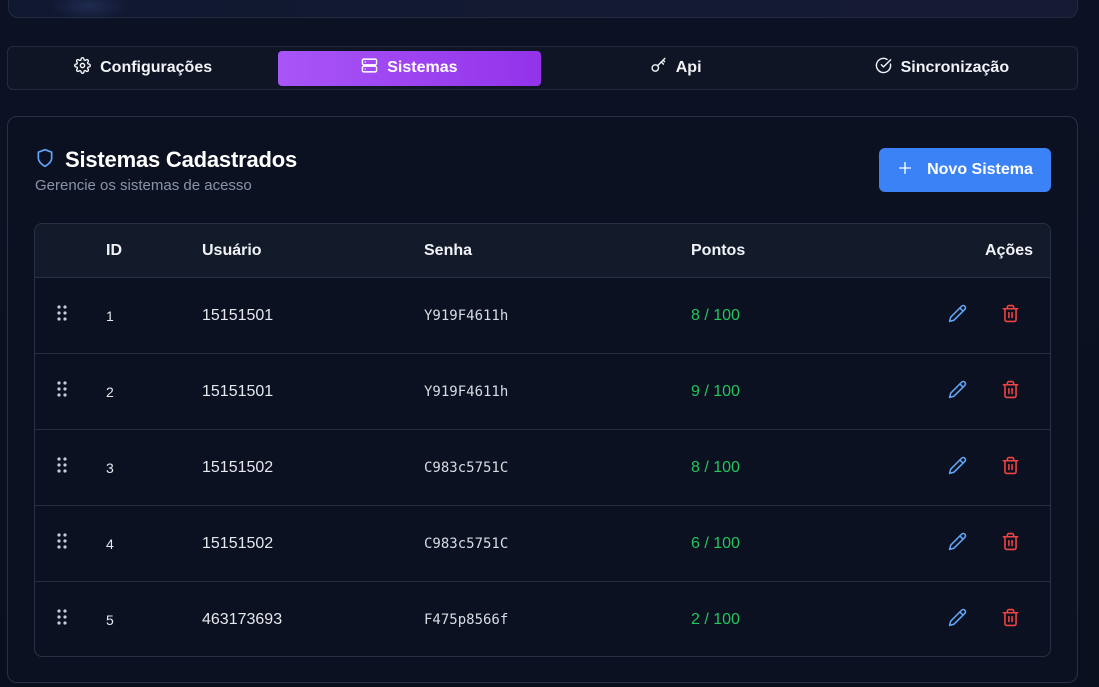  Describe the element at coordinates (883, 68) in the screenshot. I see `check-circle-icon` at that location.